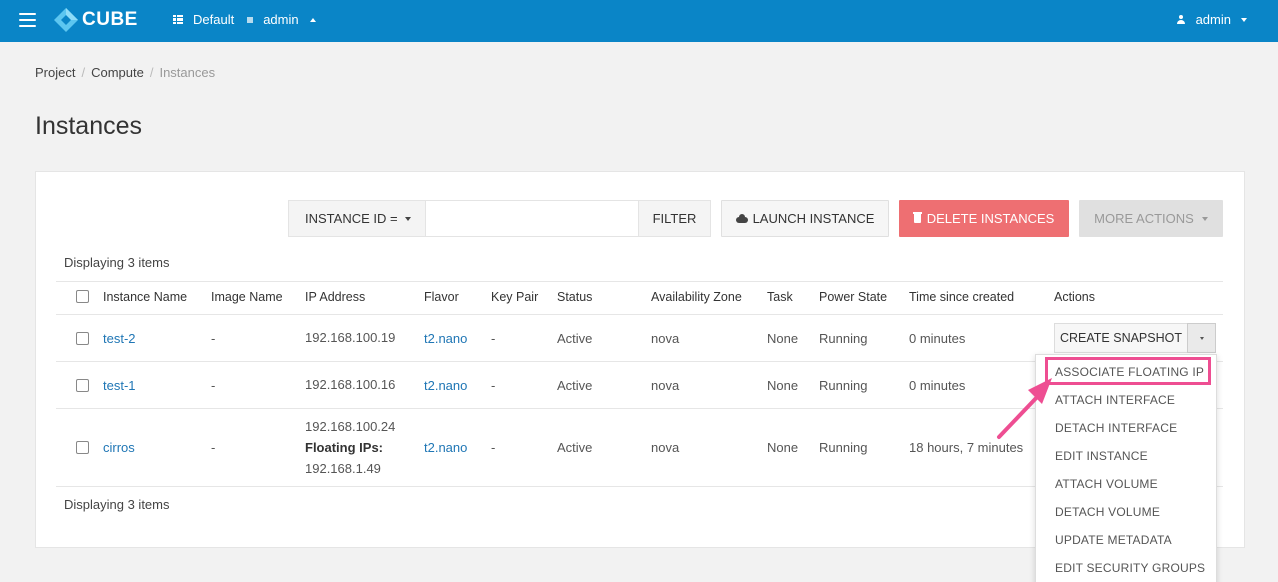 The image size is (1278, 582). What do you see at coordinates (117, 72) in the screenshot?
I see `breadcrumb-compute: Compute` at bounding box center [117, 72].